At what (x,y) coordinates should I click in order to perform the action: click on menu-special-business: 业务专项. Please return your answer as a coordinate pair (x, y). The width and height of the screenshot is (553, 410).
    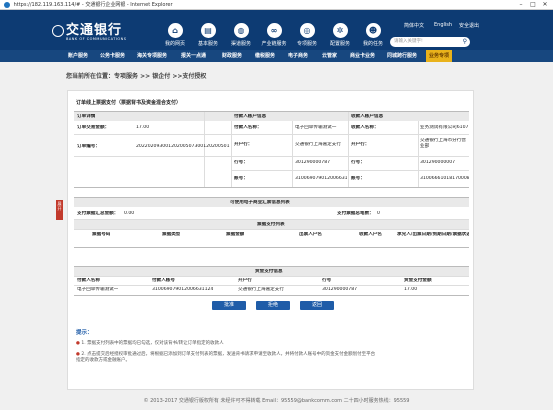
    Looking at the image, I should click on (439, 56).